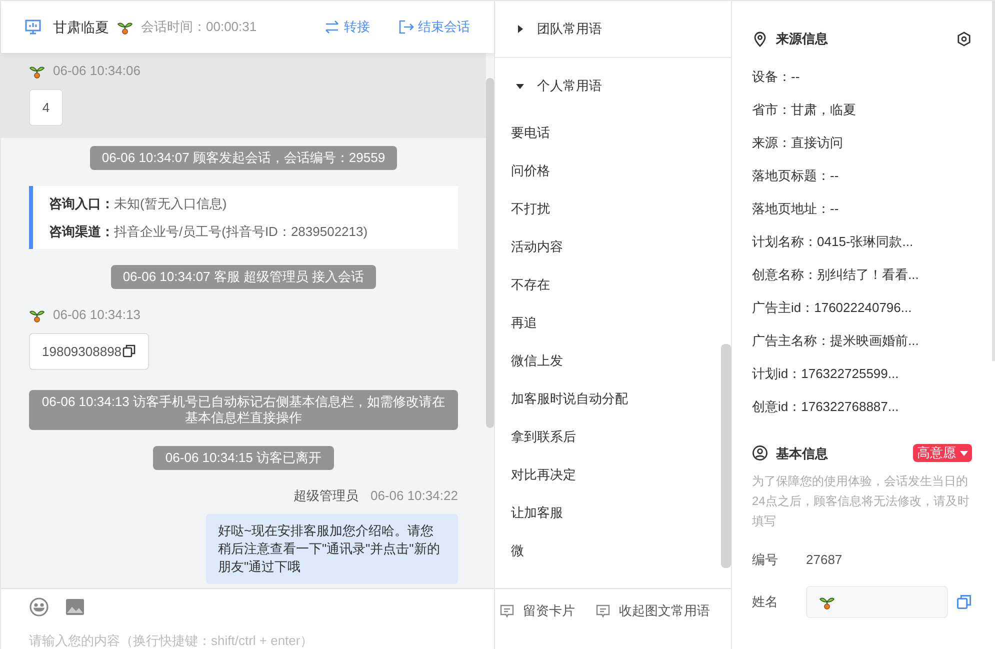 The width and height of the screenshot is (995, 649). I want to click on phrase-item: 拿到联系后, so click(607, 437).